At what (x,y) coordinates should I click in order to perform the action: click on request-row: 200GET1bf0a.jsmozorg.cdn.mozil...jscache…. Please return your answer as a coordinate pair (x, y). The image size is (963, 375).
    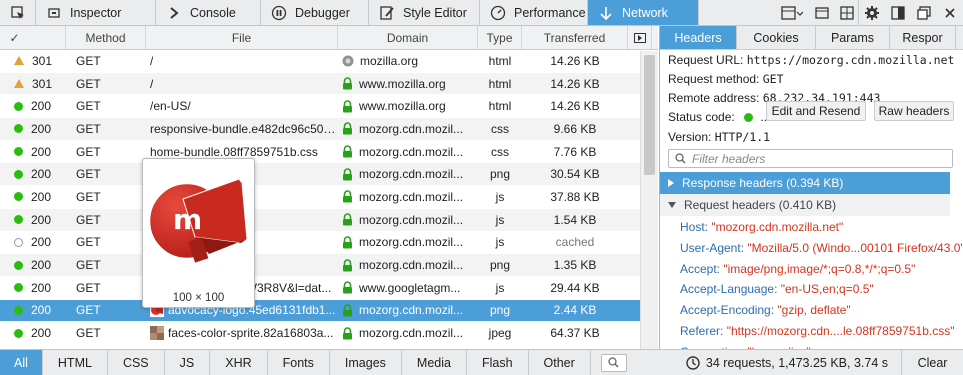
    Looking at the image, I should click on (329, 243).